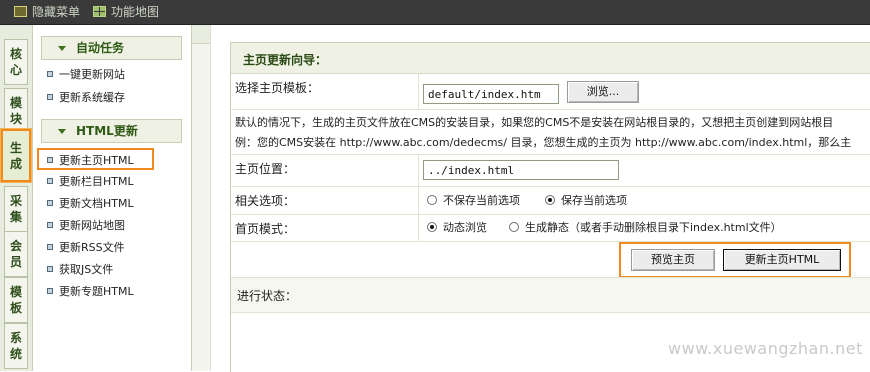  I want to click on hide-menu-button: 隐藏菜单, so click(47, 12).